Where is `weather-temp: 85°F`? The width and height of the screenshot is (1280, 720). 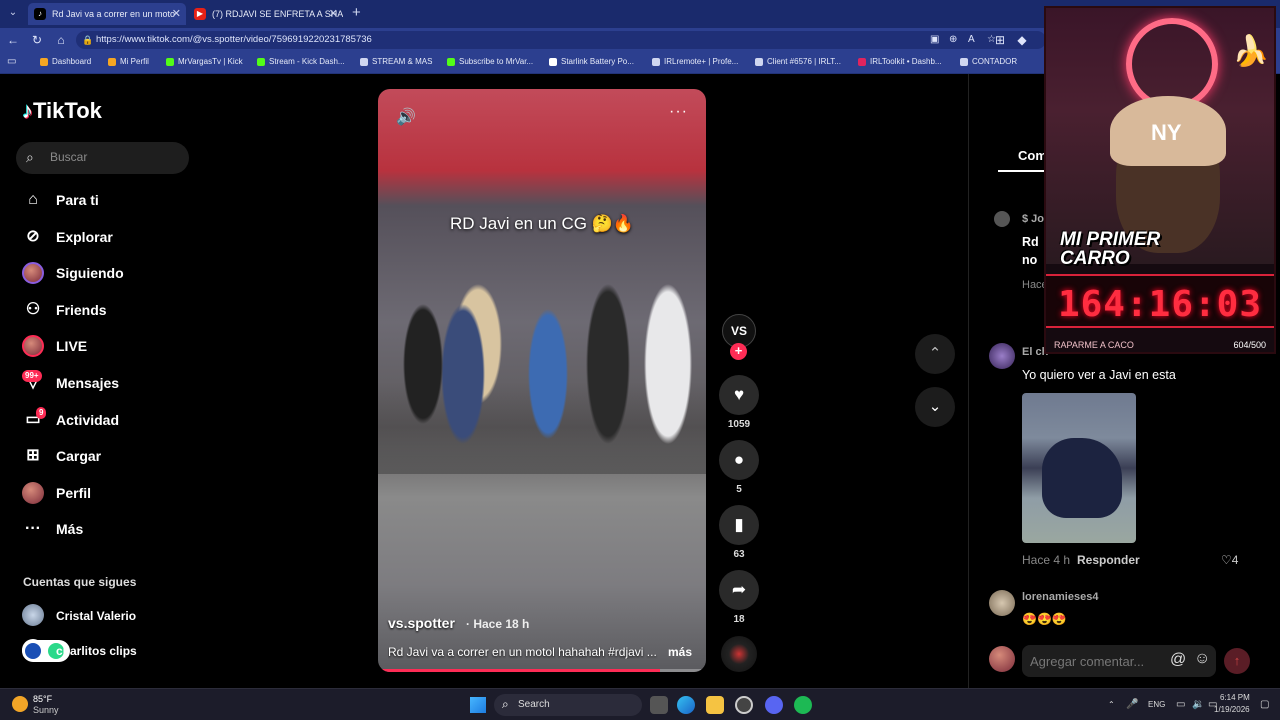
weather-temp: 85°F is located at coordinates (43, 699).